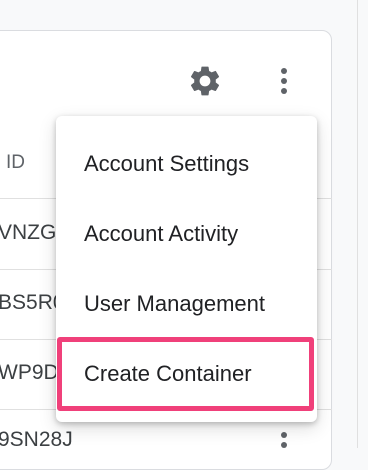 This screenshot has height=470, width=368. I want to click on panel-divider, so click(357, 224).